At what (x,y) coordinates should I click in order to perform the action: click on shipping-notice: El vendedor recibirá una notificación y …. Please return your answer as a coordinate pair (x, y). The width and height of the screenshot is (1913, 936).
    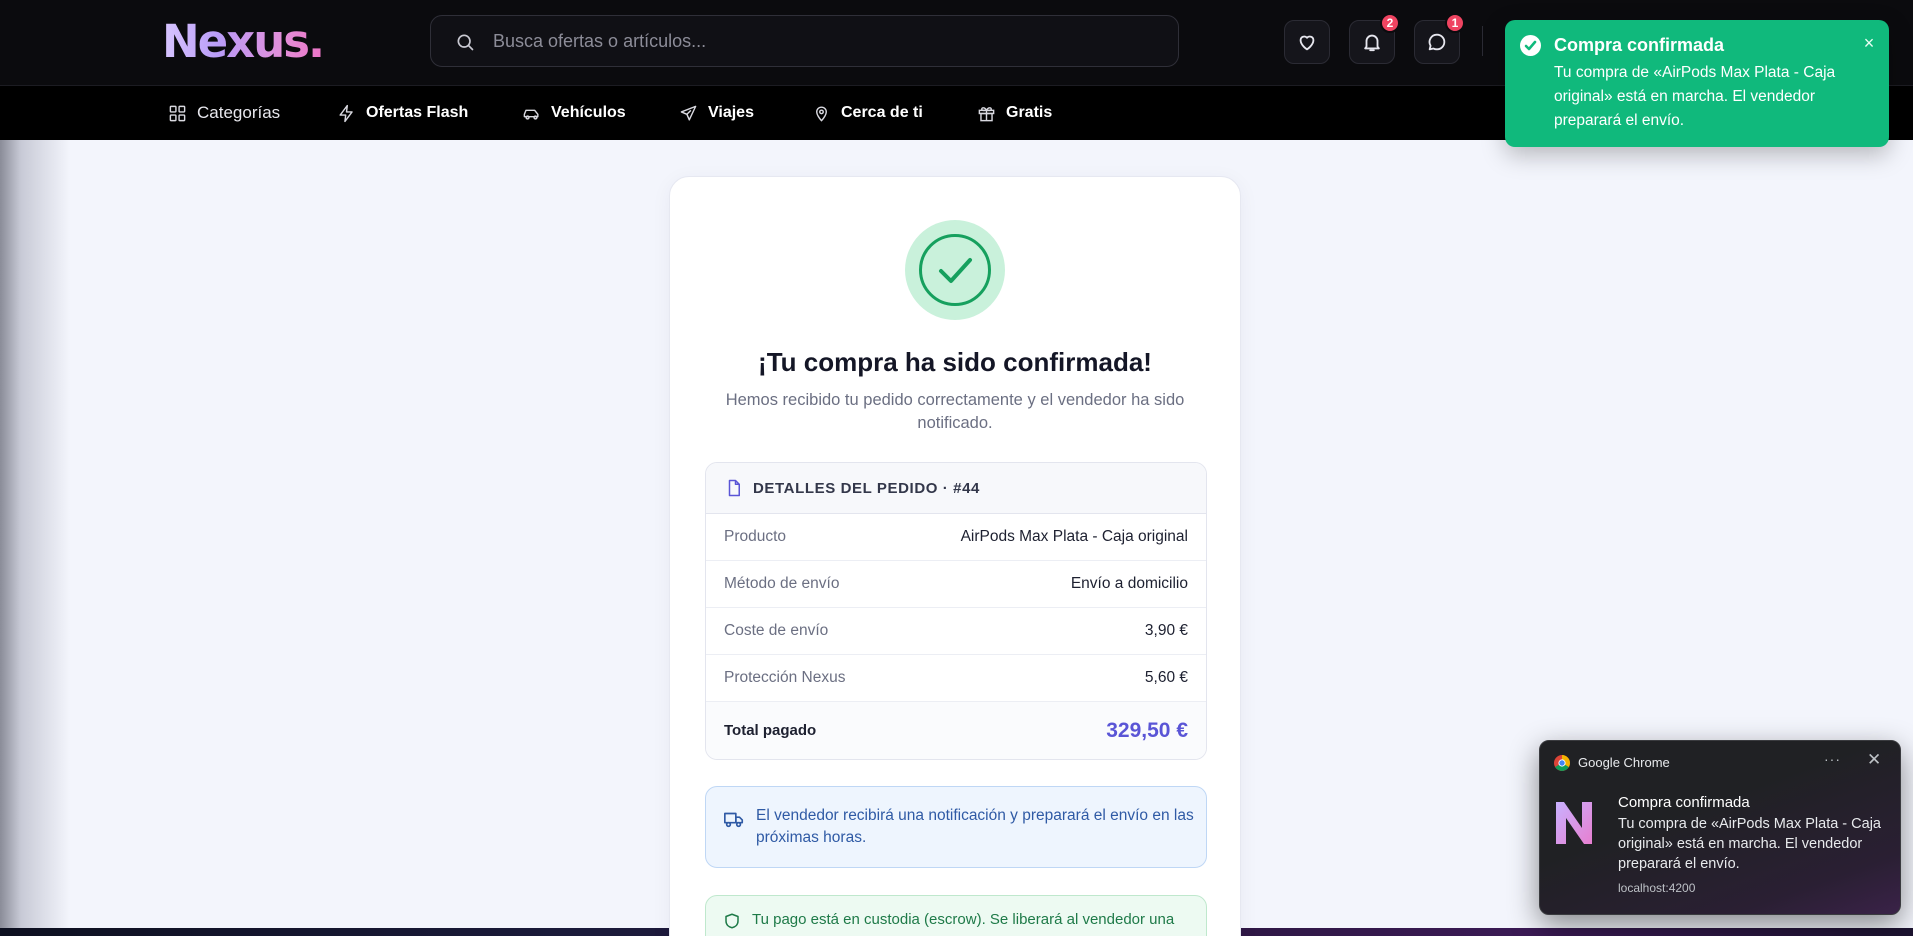
    Looking at the image, I should click on (956, 827).